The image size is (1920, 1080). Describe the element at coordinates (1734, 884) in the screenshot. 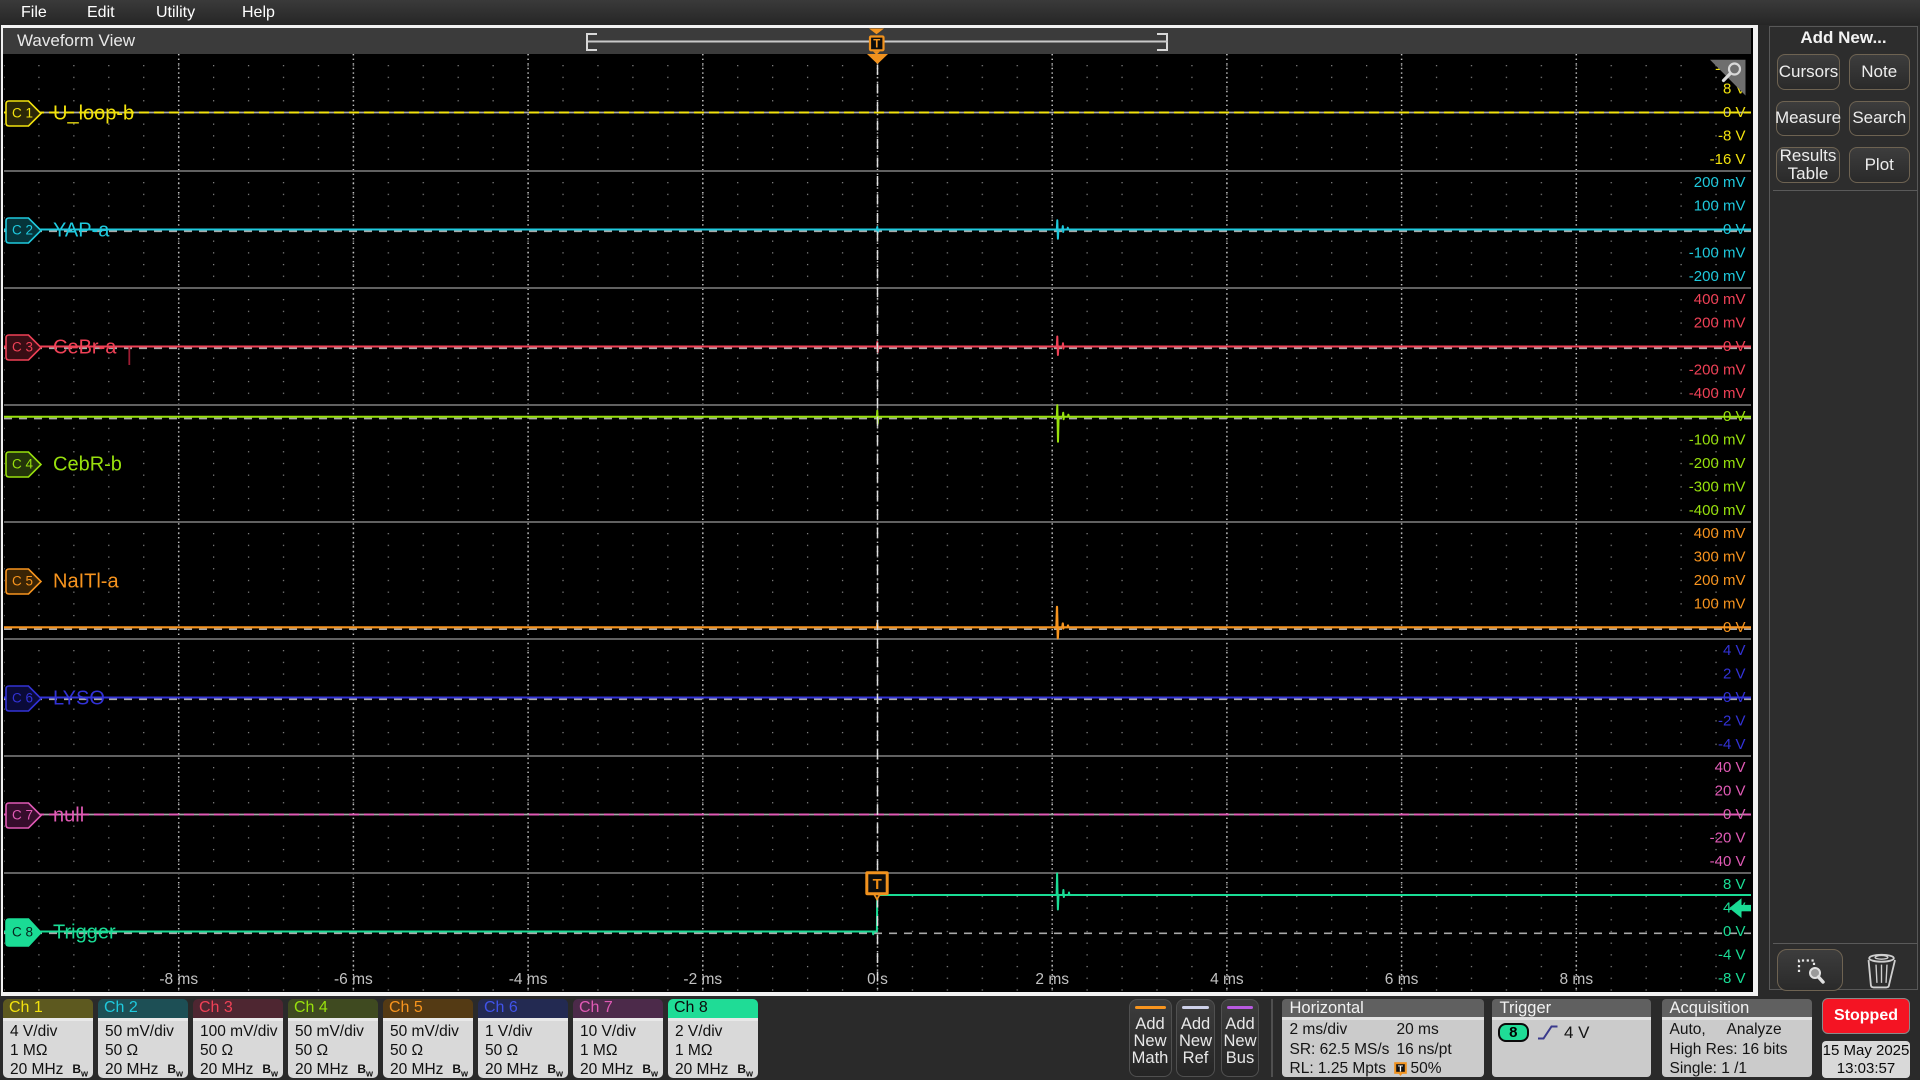

I see `svg-text: 8 V` at that location.